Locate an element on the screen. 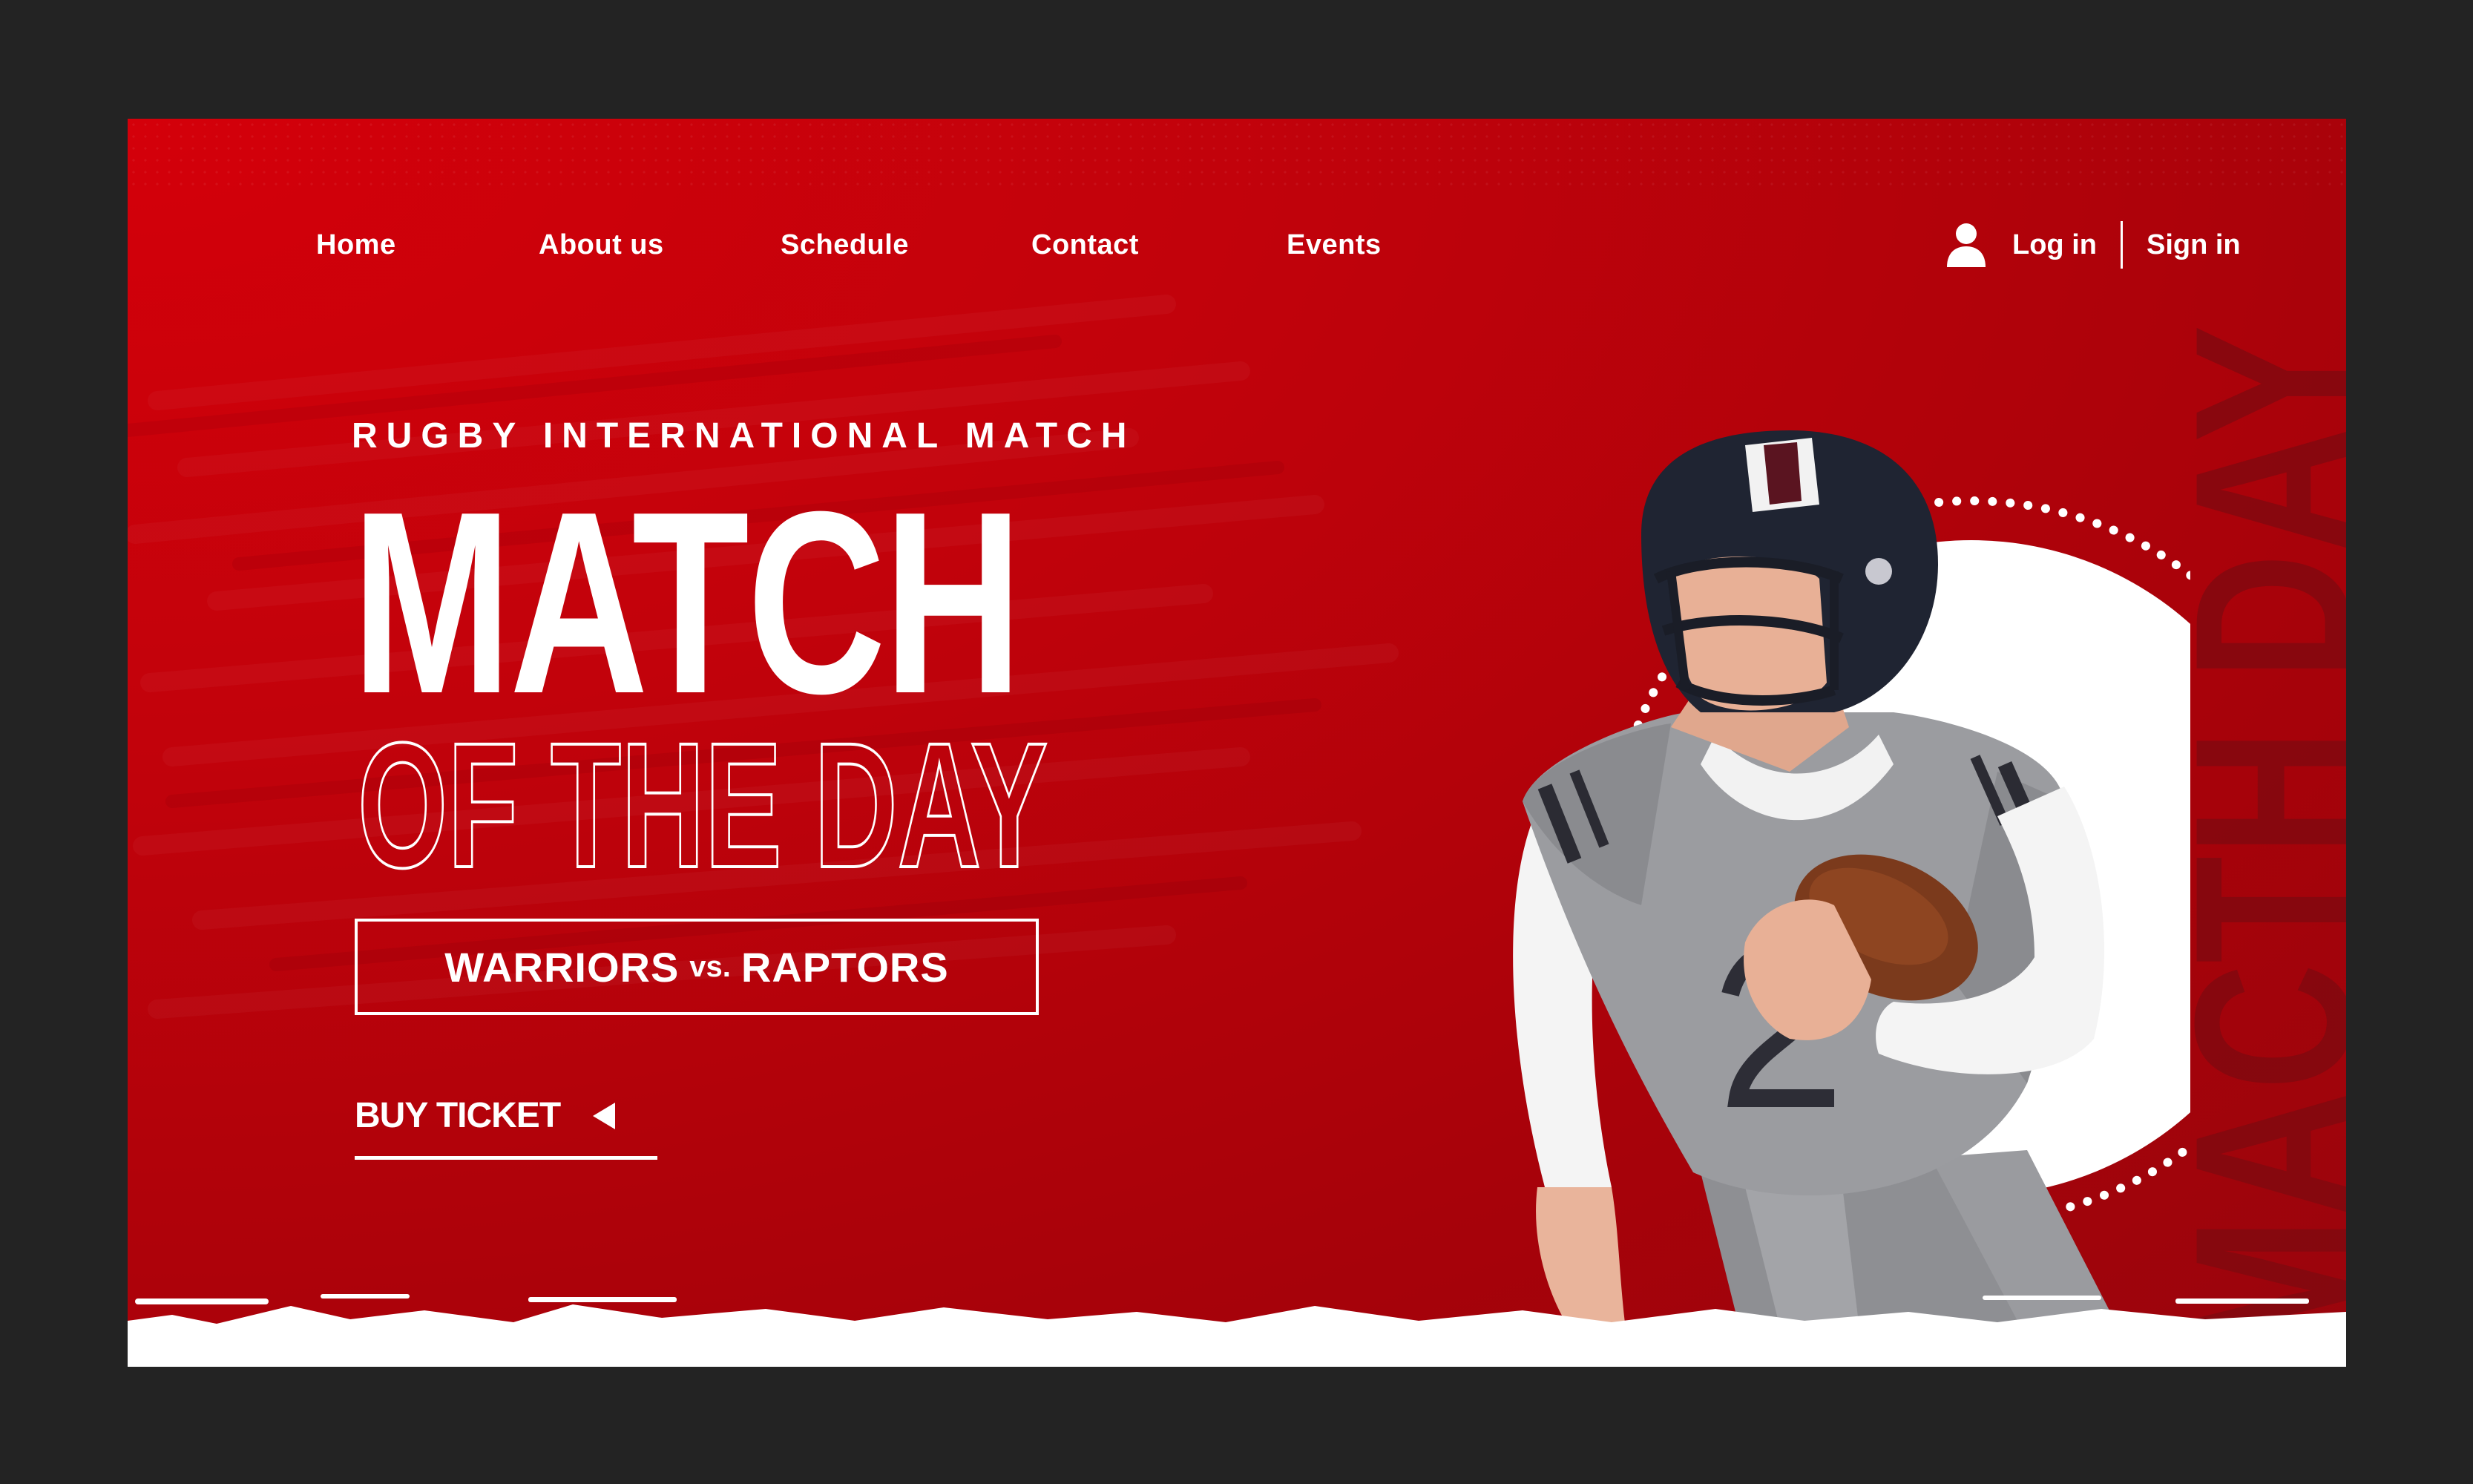 The image size is (2473, 1484). nav-contact: Contact is located at coordinates (1085, 245).